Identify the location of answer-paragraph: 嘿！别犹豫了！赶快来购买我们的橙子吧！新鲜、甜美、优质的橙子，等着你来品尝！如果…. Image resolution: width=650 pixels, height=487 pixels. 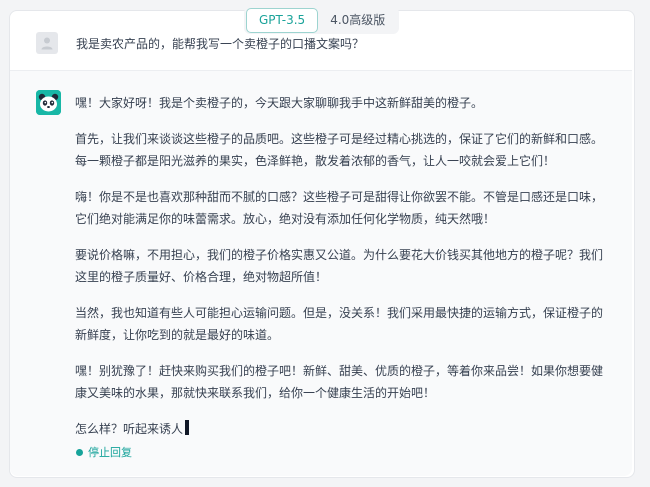
(339, 382).